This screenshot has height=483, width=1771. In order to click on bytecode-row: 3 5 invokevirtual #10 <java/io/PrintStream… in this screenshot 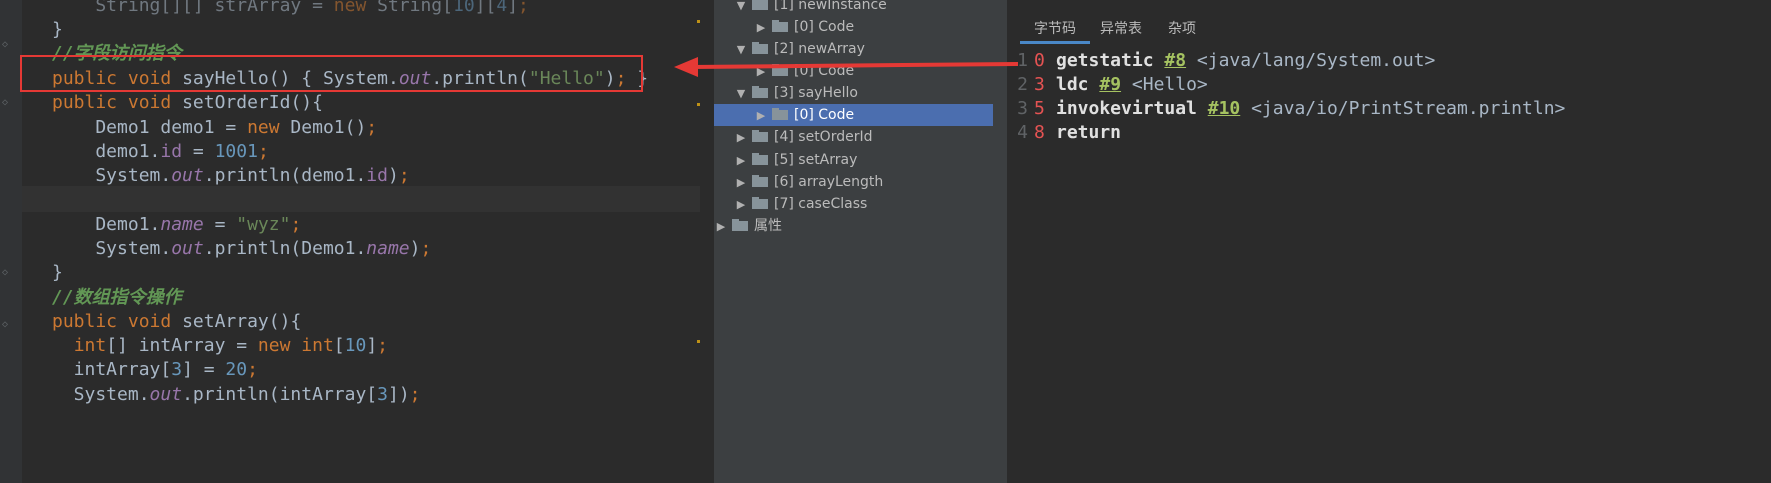, I will do `click(1286, 109)`.